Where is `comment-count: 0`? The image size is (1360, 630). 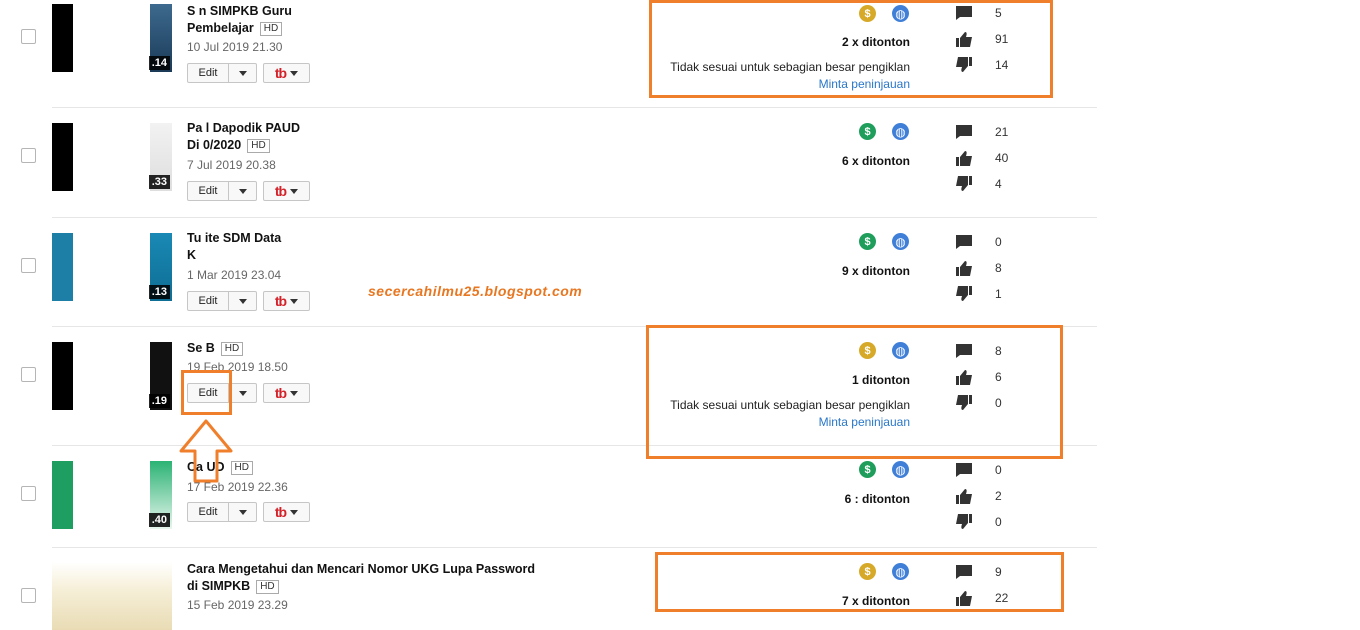
comment-count: 0 is located at coordinates (998, 470).